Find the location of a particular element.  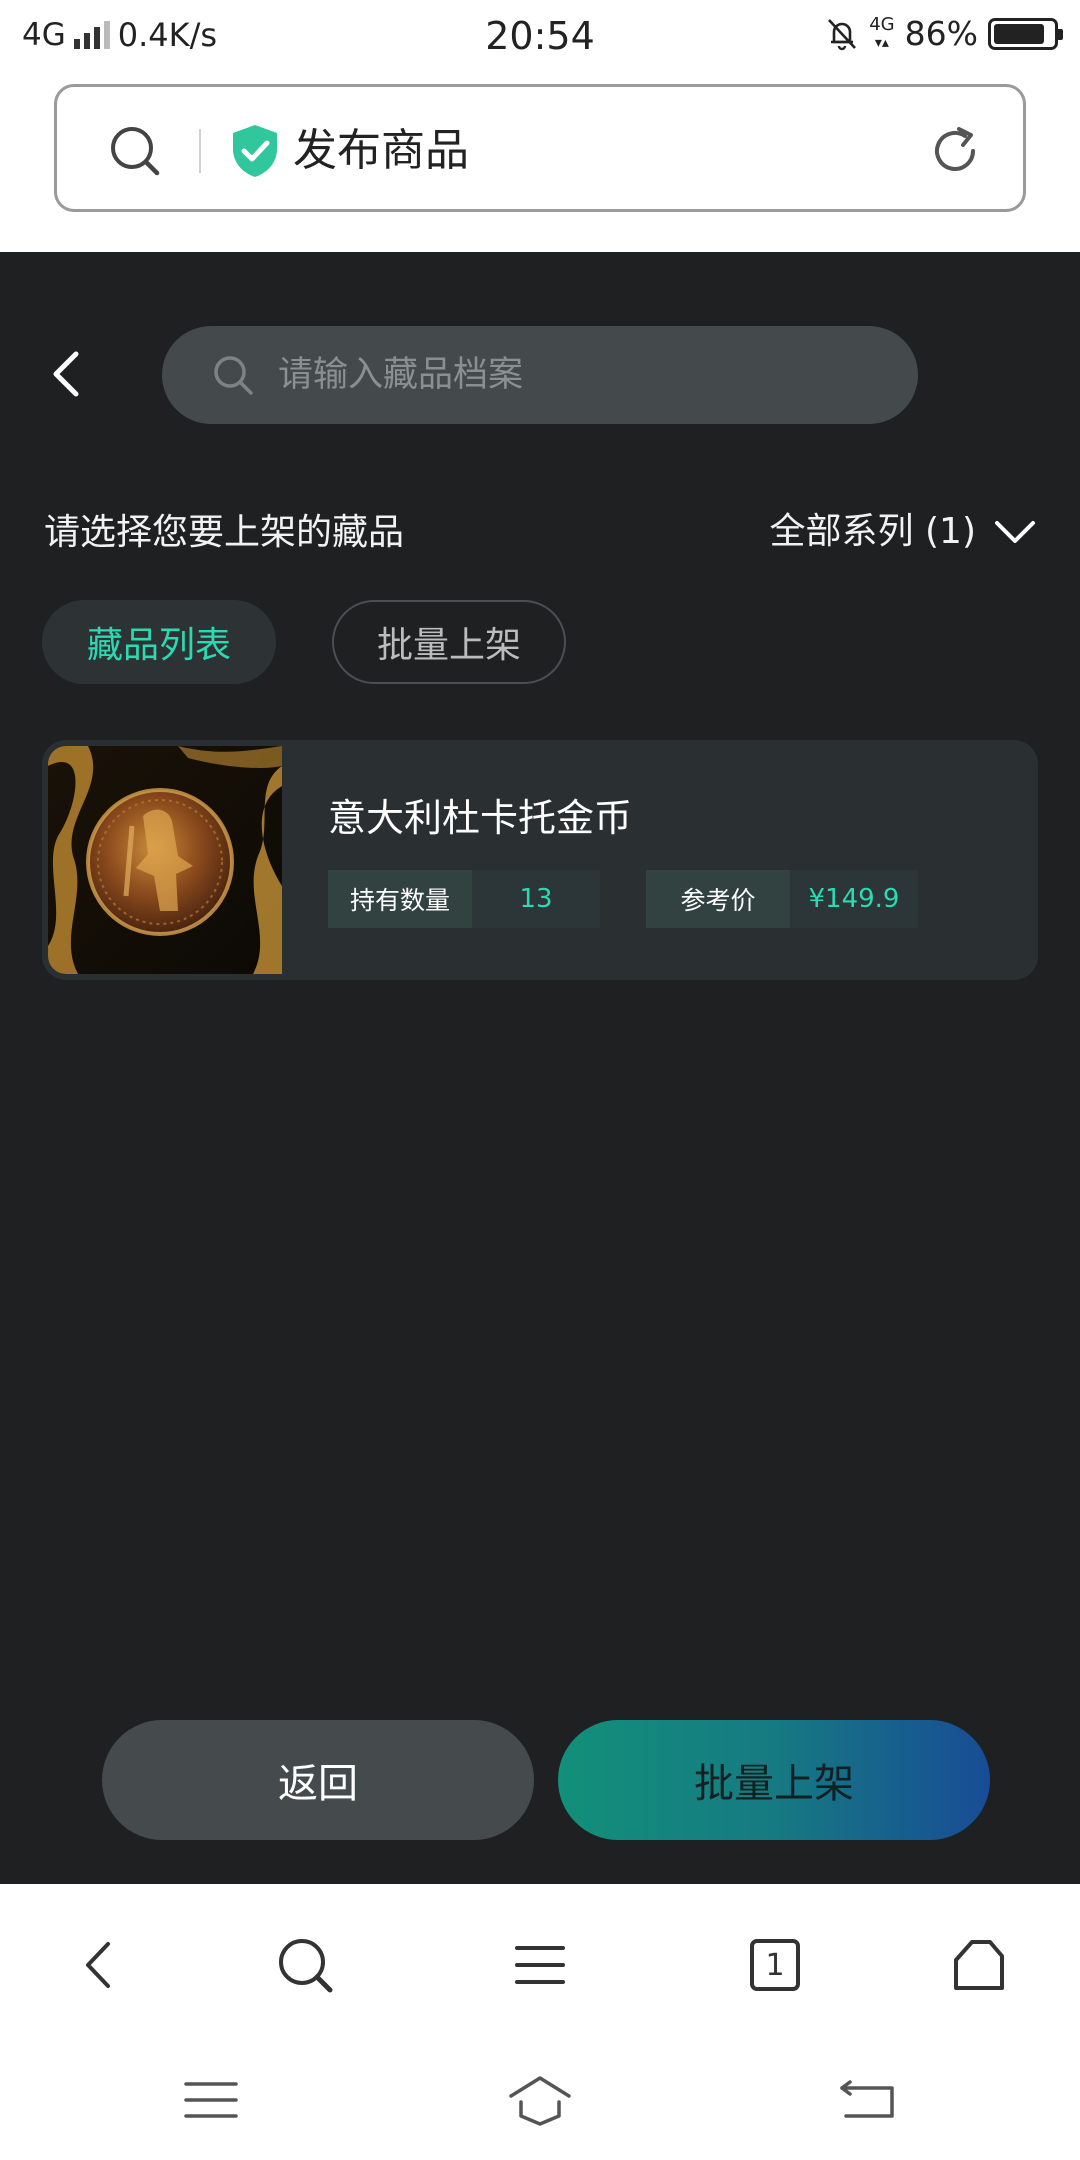

gold-coin-image is located at coordinates (165, 860).